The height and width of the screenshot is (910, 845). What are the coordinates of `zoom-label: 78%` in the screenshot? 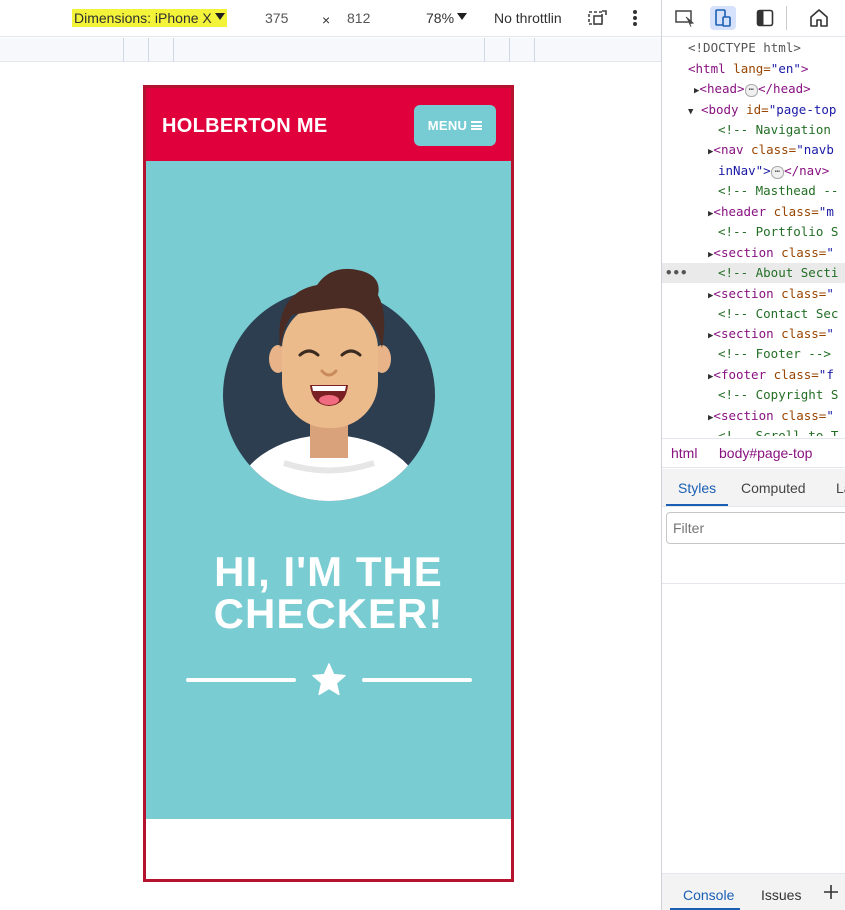 It's located at (440, 18).